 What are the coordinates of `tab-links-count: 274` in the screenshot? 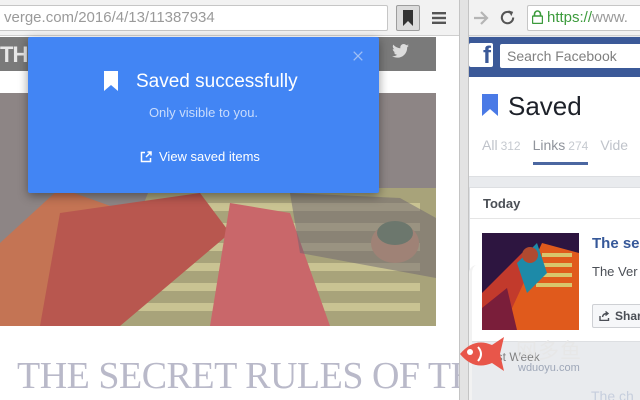 It's located at (578, 146).